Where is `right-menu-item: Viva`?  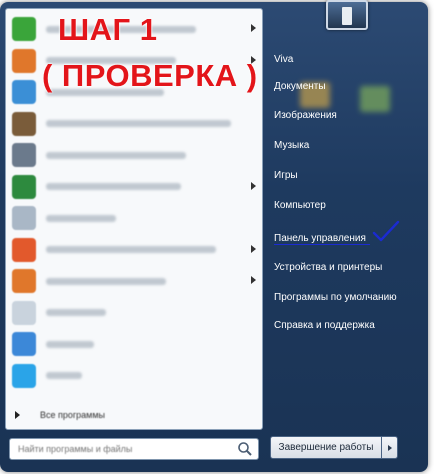 right-menu-item: Viva is located at coordinates (343, 59).